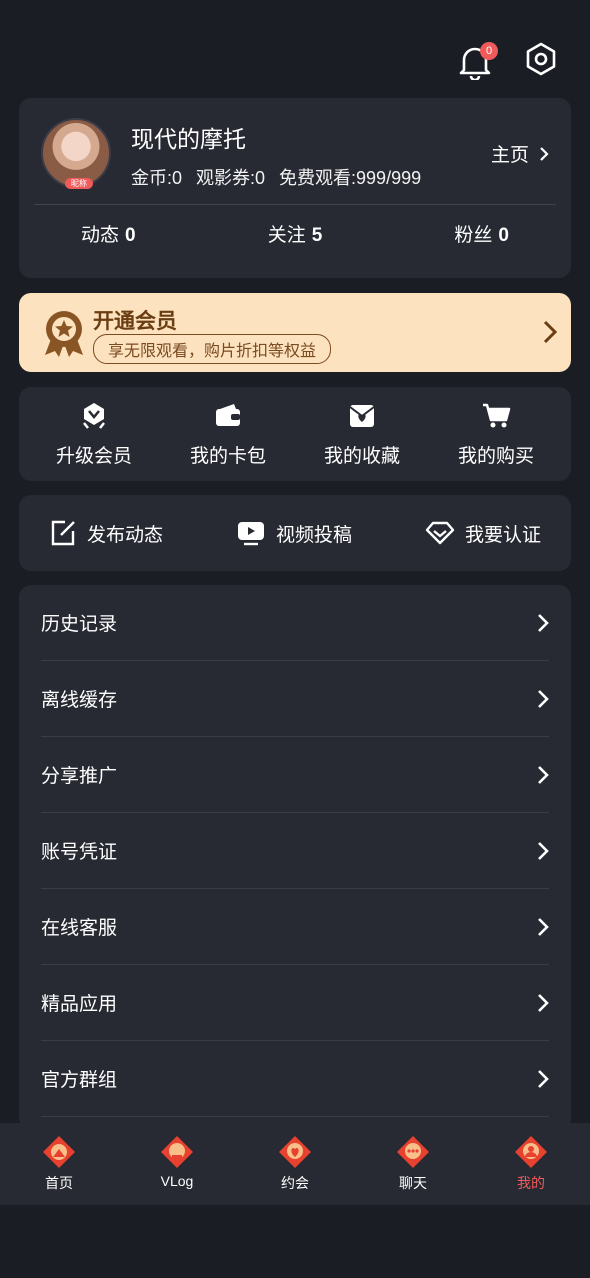  I want to click on coins-stat: 金币:0, so click(157, 178).